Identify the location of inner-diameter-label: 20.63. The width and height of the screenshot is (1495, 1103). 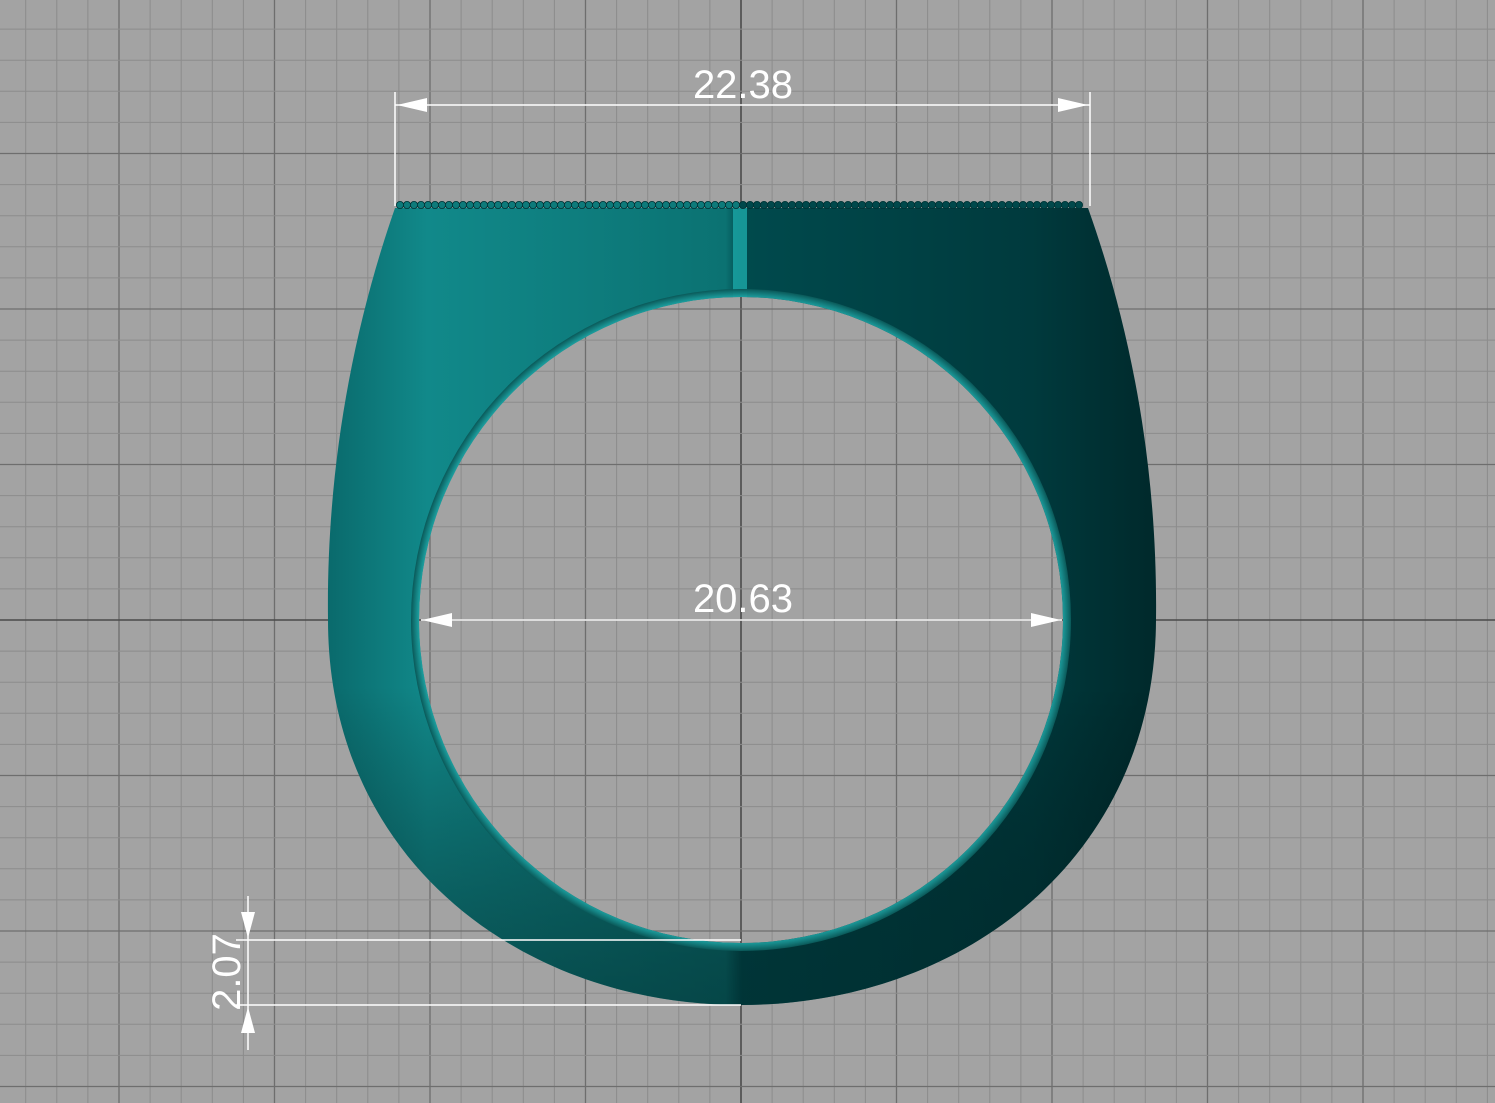
(743, 599).